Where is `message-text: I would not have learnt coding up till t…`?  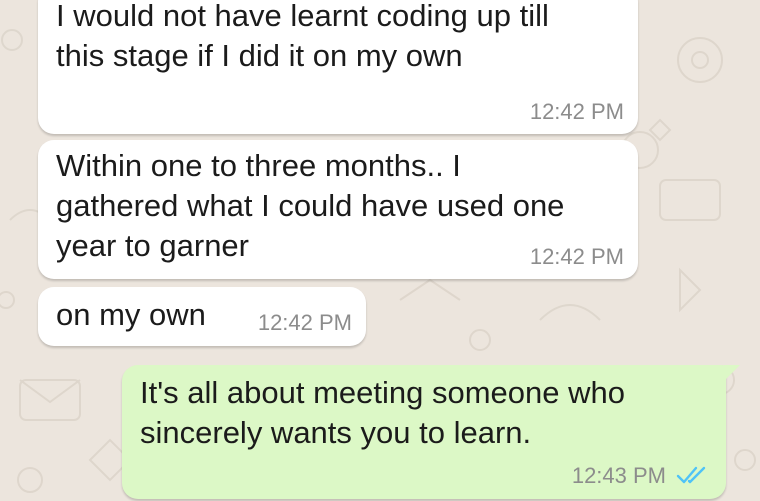 message-text: I would not have learnt coding up till t… is located at coordinates (302, 36).